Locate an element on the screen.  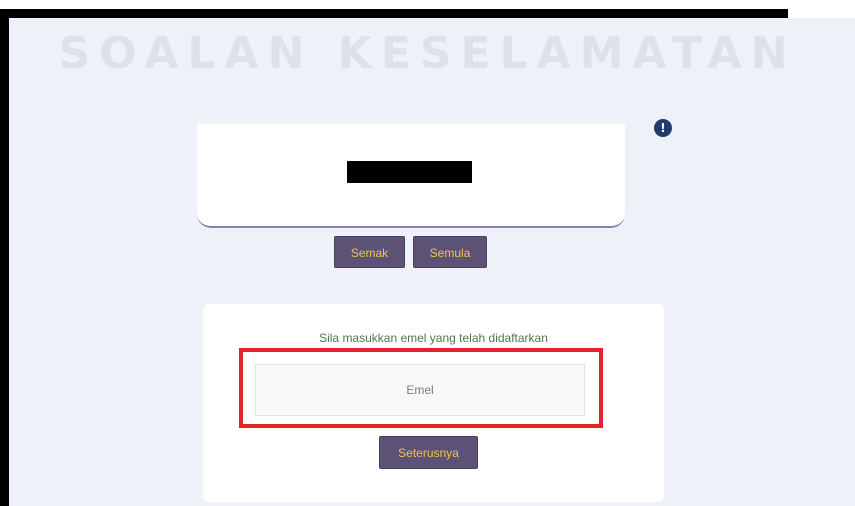
reset-button: Semula is located at coordinates (450, 252).